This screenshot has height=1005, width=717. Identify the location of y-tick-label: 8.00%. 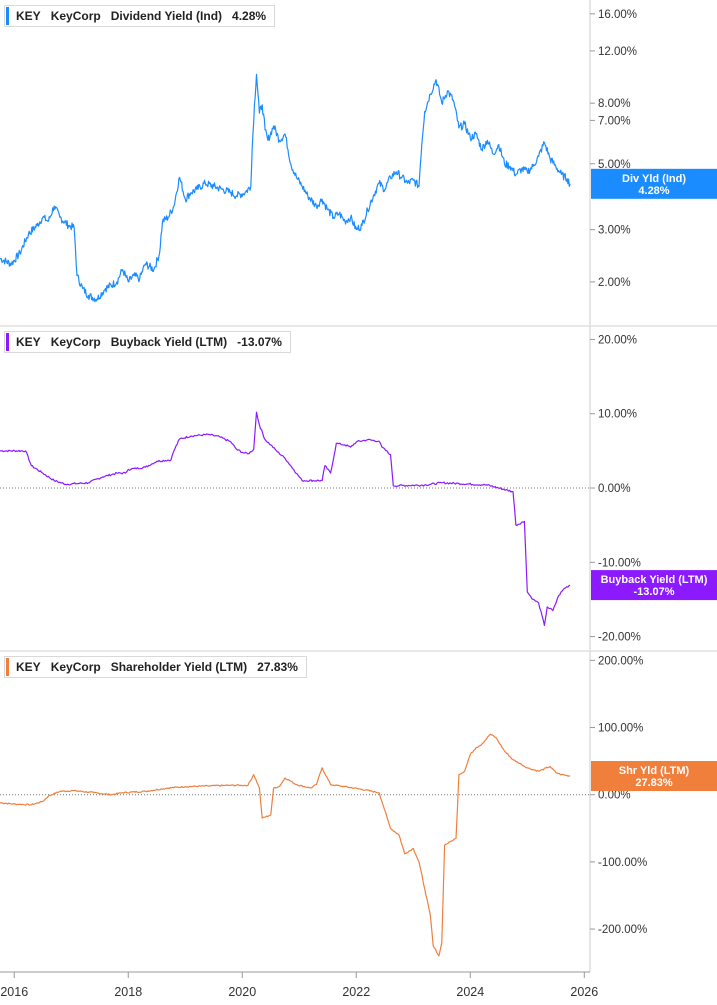
(614, 104).